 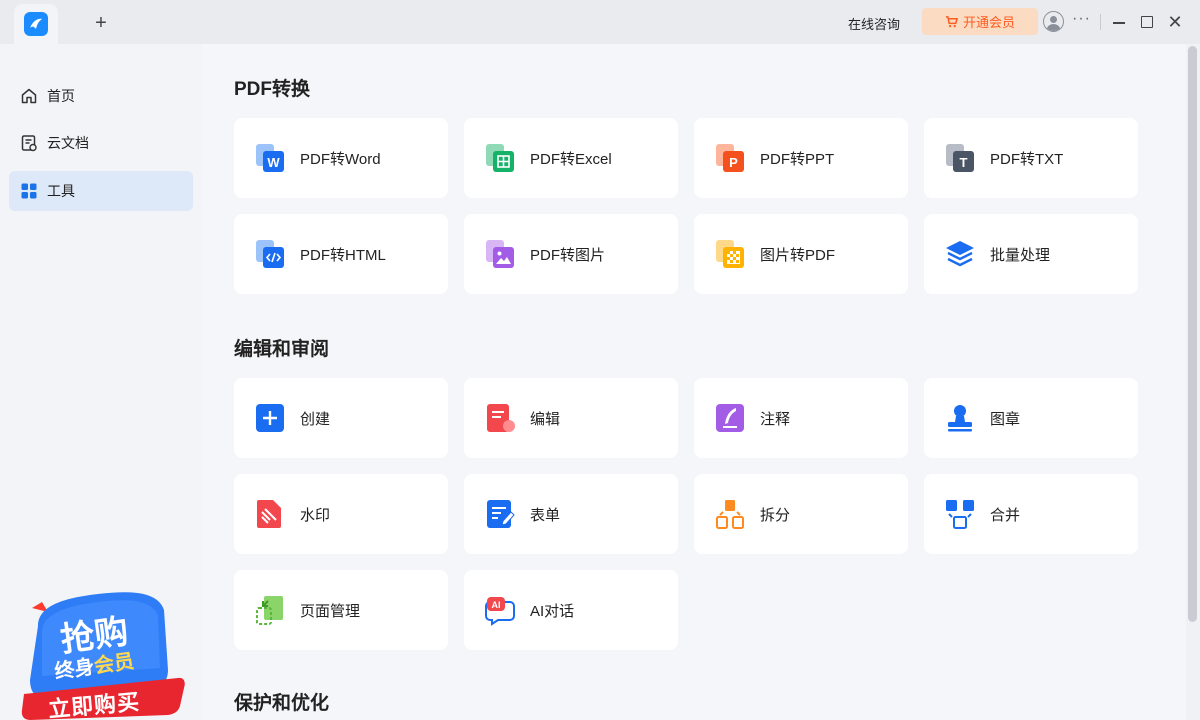 I want to click on user-avatar-icon, so click(x=1053, y=21).